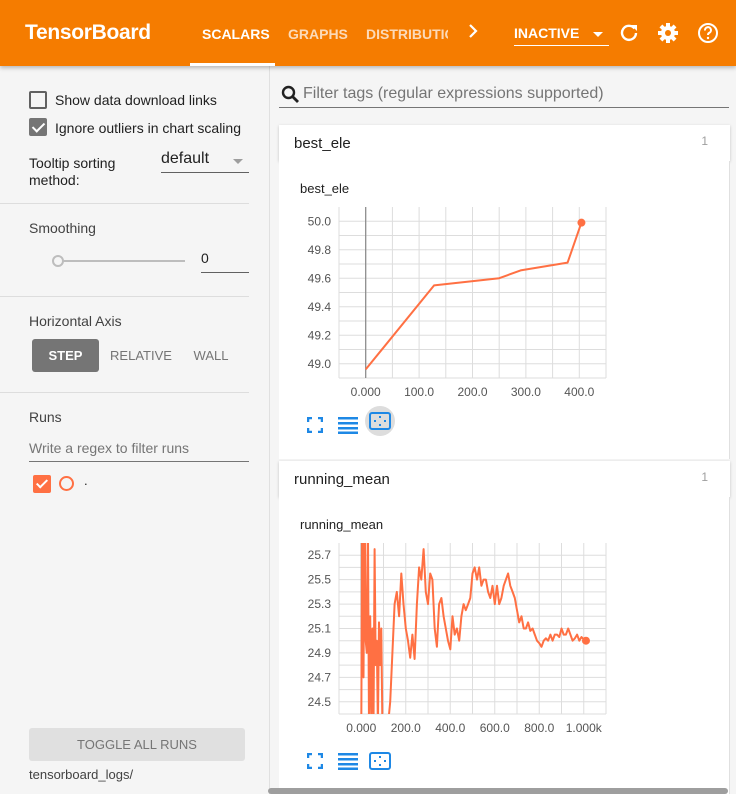 This screenshot has width=736, height=794. What do you see at coordinates (236, 34) in the screenshot?
I see `tab-scalars: SCALARS` at bounding box center [236, 34].